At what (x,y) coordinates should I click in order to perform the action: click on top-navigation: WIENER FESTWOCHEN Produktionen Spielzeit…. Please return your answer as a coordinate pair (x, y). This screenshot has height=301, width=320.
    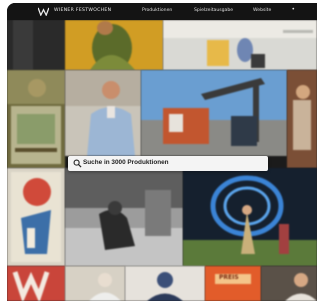
    Looking at the image, I should click on (162, 11).